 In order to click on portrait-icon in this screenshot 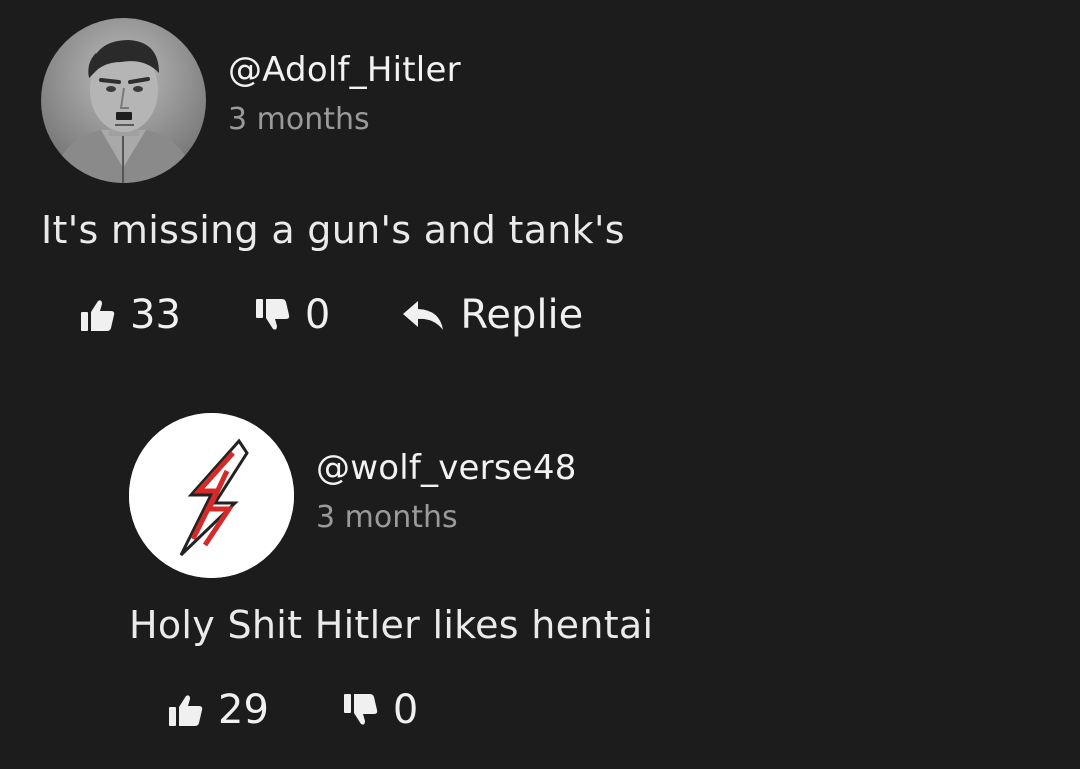, I will do `click(123, 100)`.